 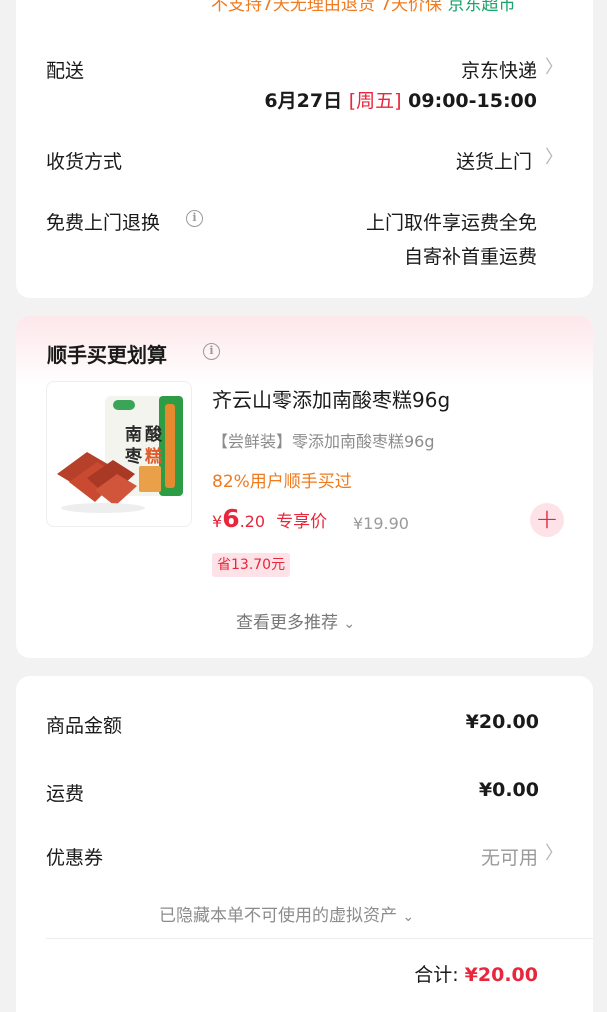 What do you see at coordinates (302, 522) in the screenshot?
I see `exclusive-price-tag: 专享价` at bounding box center [302, 522].